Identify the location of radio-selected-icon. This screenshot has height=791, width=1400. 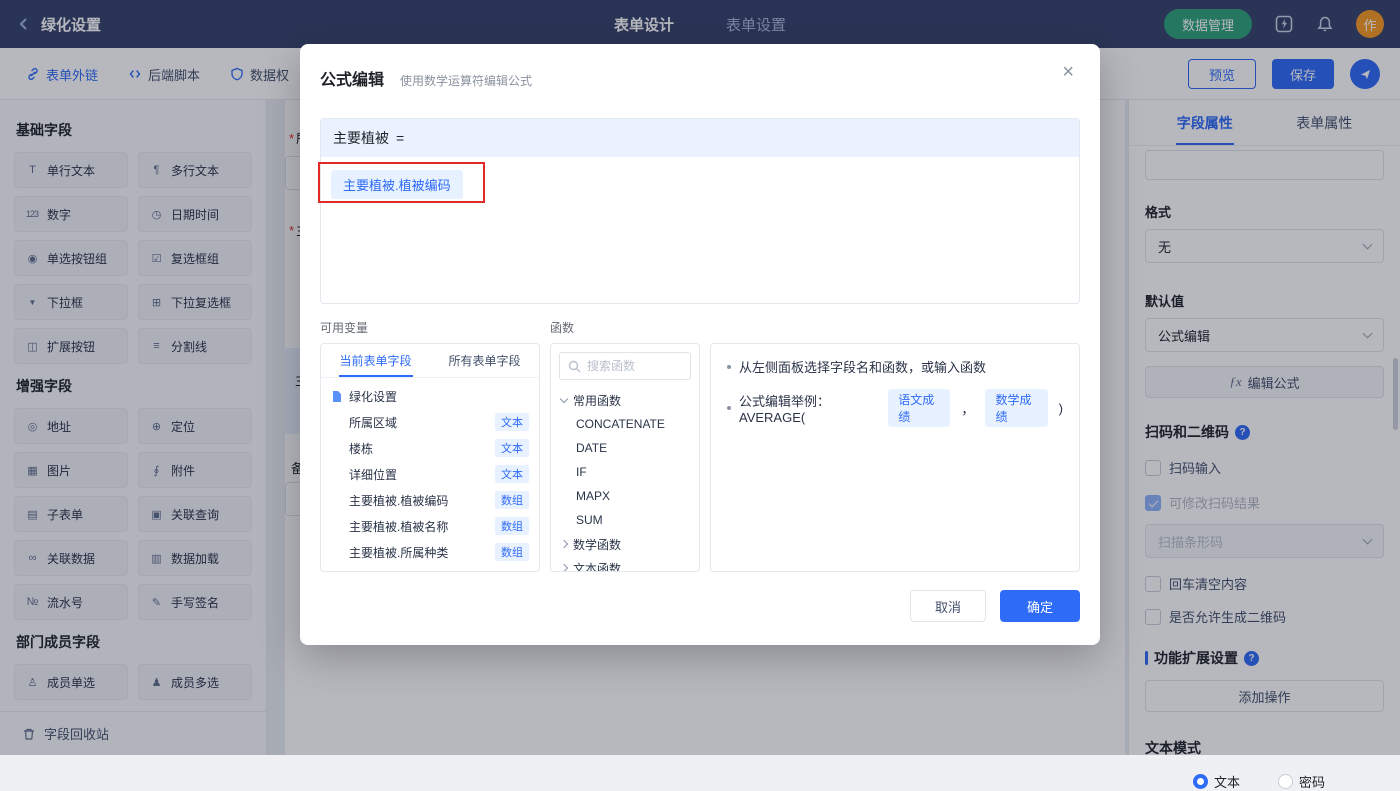
(1200, 781).